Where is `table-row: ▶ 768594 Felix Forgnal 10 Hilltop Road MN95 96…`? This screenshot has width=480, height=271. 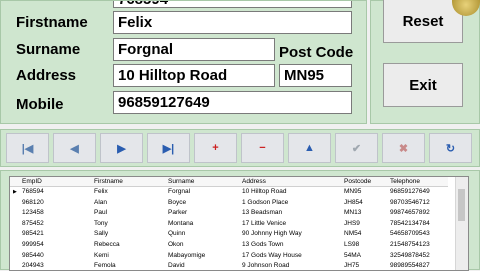
table-row: ▶ 768594 Felix Forgnal 10 Hilltop Road MN95 96… is located at coordinates (229, 192).